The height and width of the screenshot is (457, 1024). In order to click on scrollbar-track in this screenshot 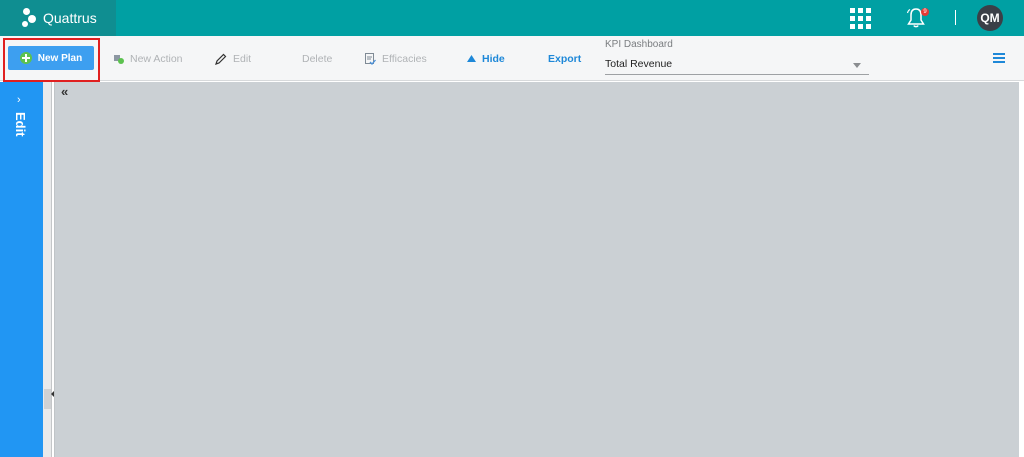, I will do `click(1021, 269)`.